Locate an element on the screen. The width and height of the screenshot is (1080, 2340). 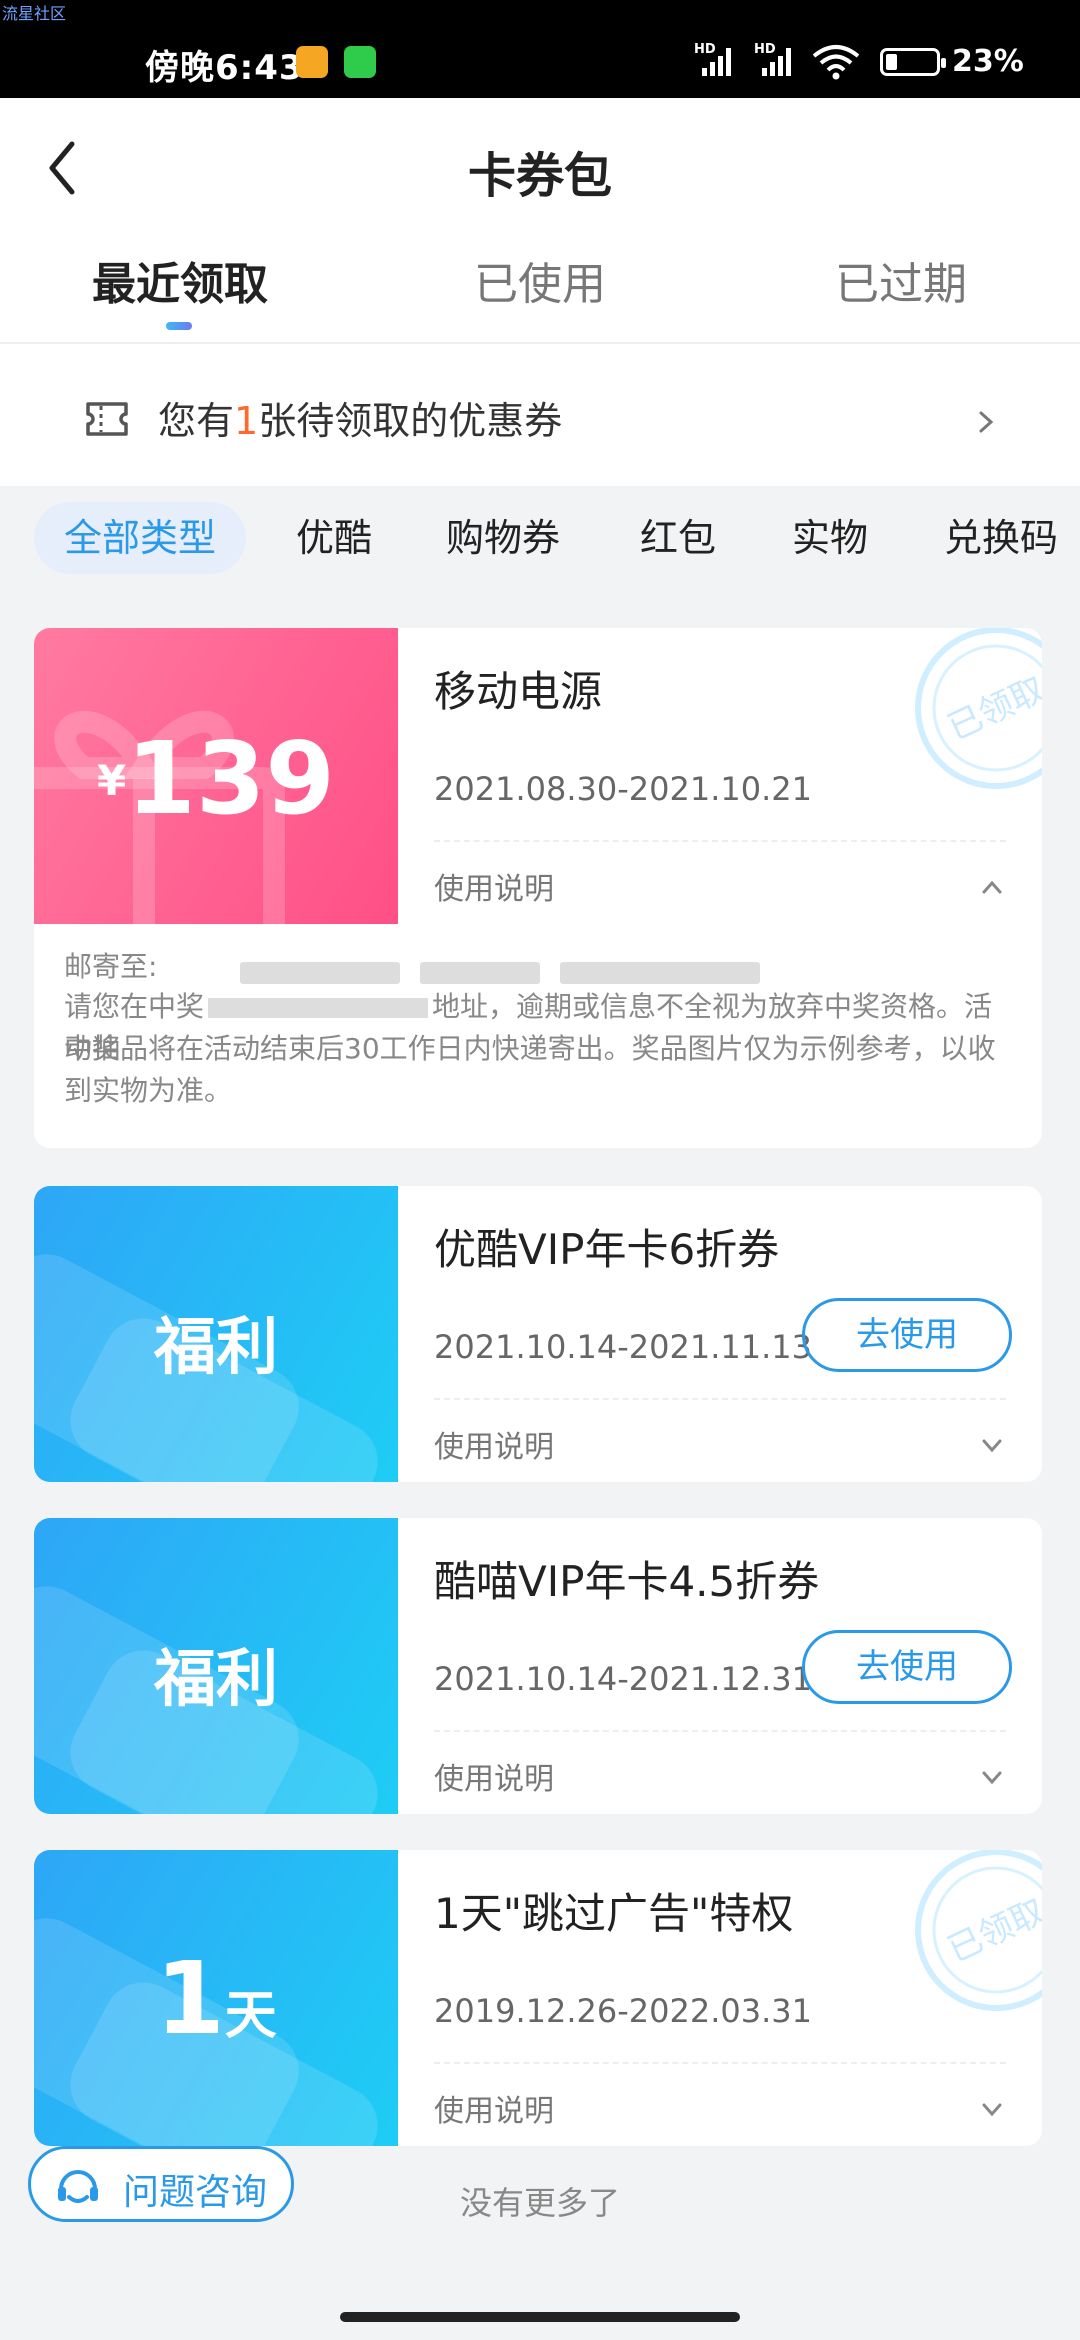
coupon-title: 移动电源 is located at coordinates (518, 691).